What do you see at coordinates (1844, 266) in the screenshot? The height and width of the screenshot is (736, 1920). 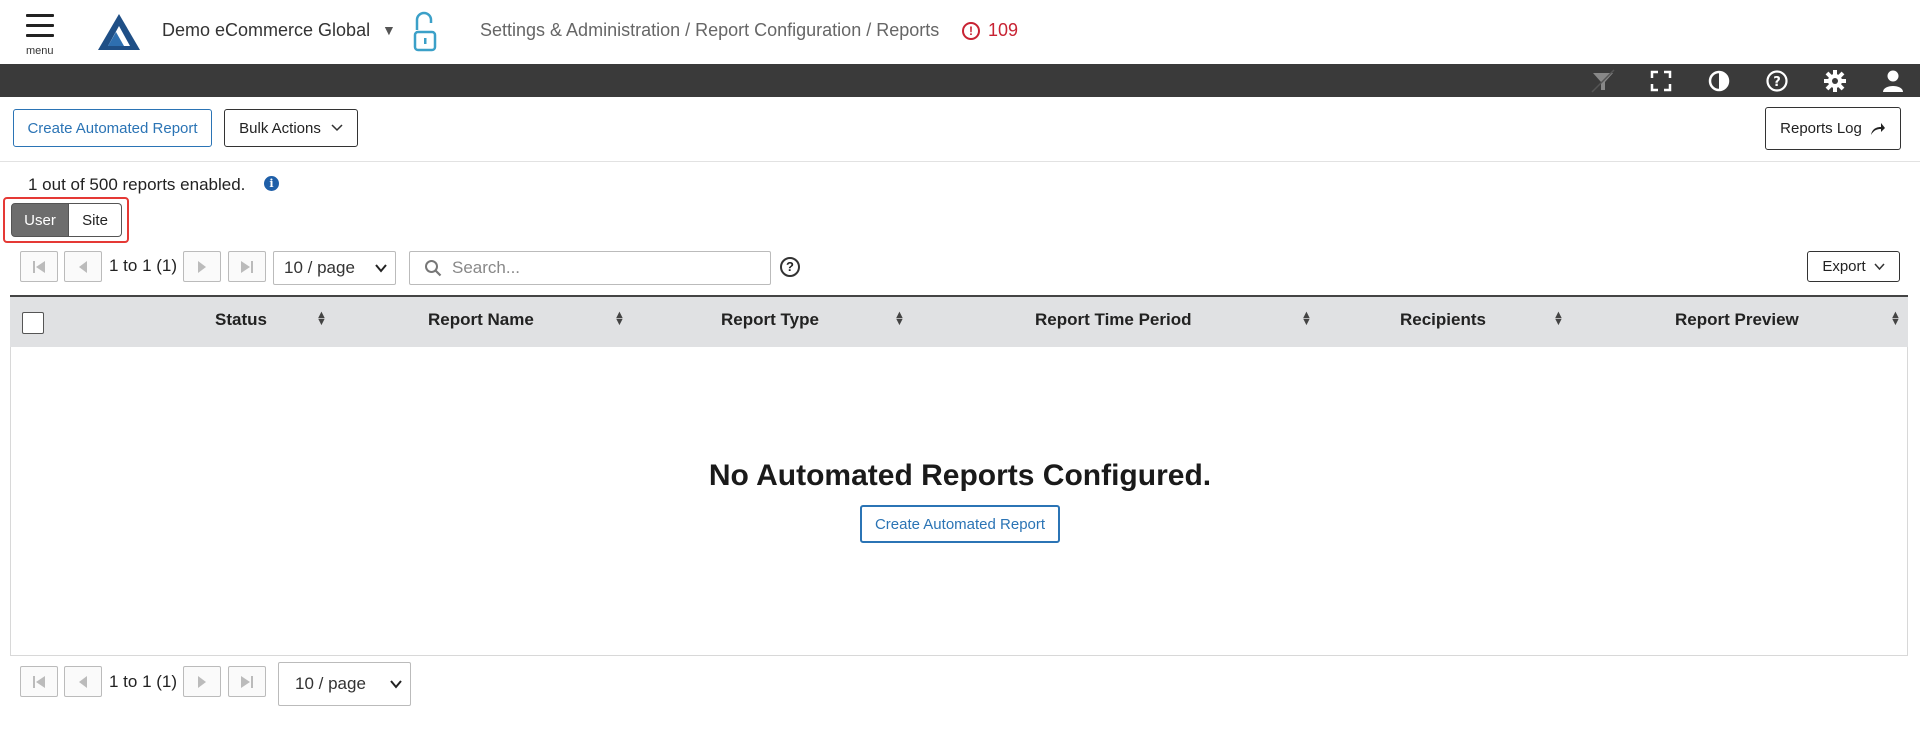 I see `export-label: Export` at bounding box center [1844, 266].